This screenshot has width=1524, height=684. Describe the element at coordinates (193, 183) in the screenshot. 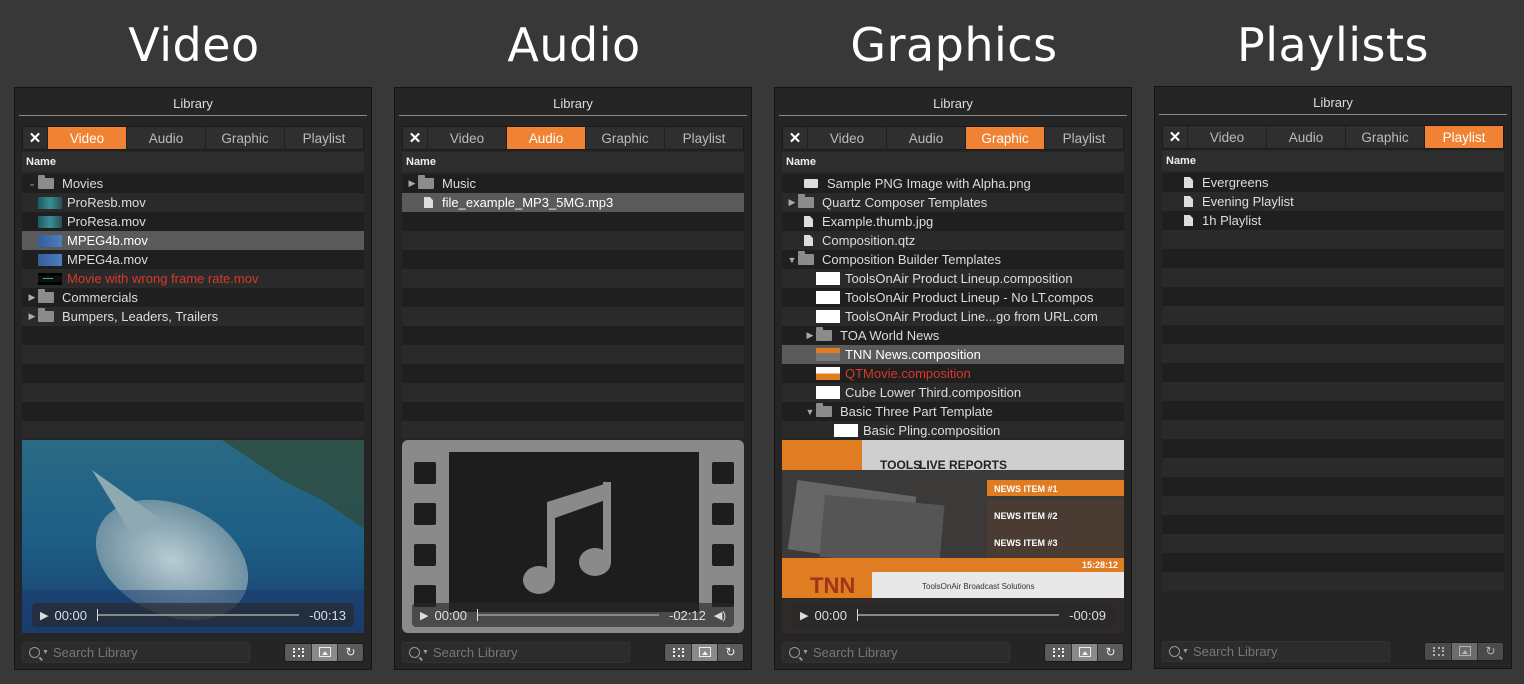

I see `list-row: ⌄ Movies` at that location.